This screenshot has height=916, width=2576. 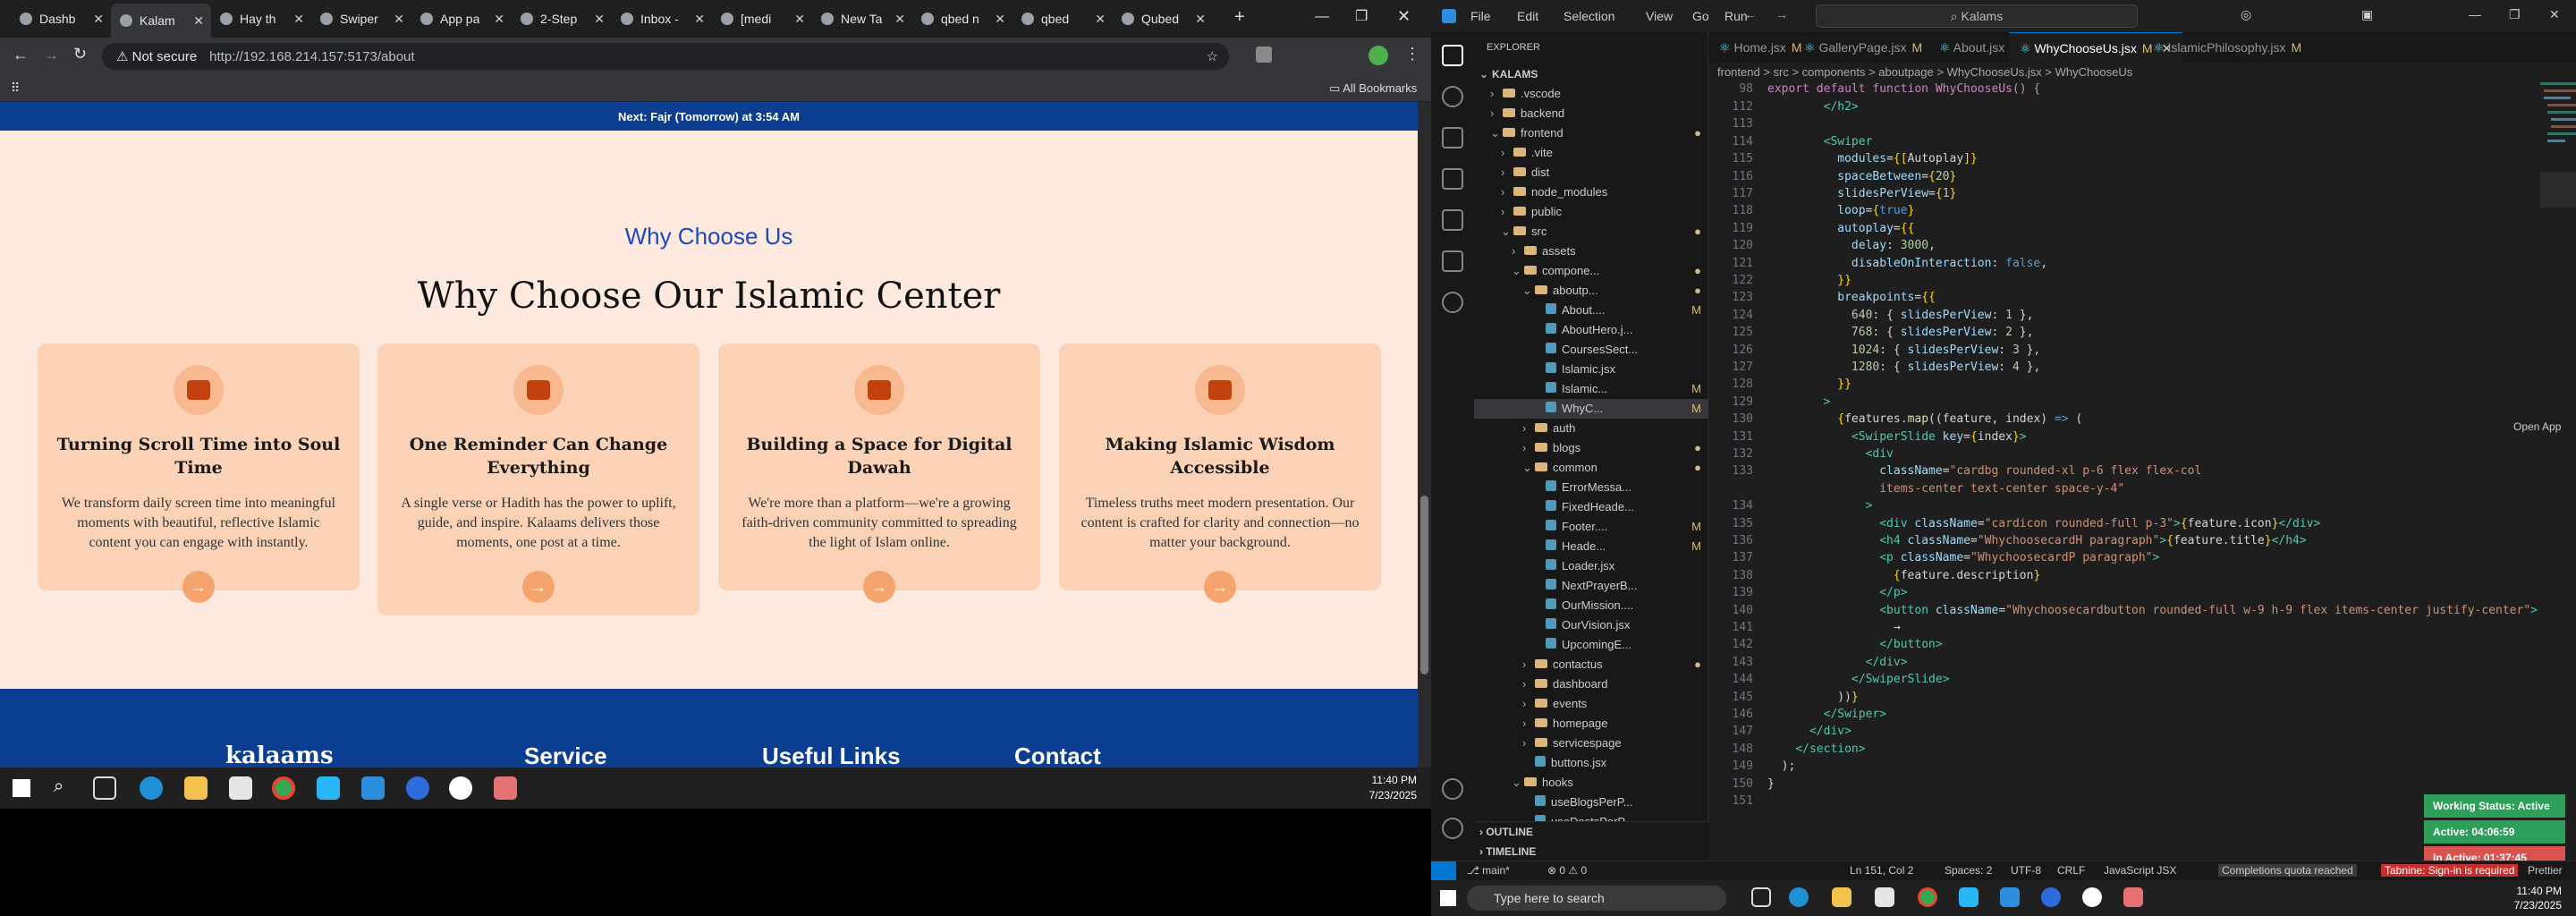 I want to click on close-window-button: ✕, so click(x=1404, y=16).